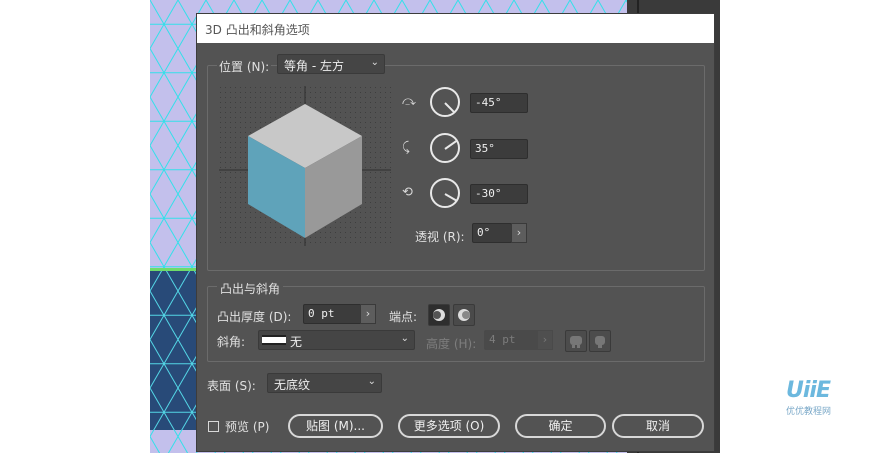 This screenshot has width=870, height=453. I want to click on bevel-out-button, so click(576, 341).